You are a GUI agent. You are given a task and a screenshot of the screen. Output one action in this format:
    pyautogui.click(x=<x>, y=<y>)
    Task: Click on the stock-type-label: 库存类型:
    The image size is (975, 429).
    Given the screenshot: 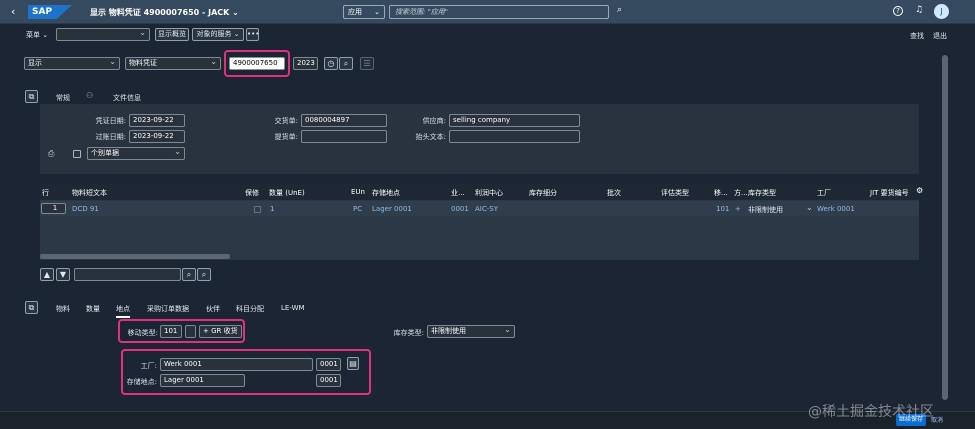 What is the action you would take?
    pyautogui.click(x=408, y=333)
    